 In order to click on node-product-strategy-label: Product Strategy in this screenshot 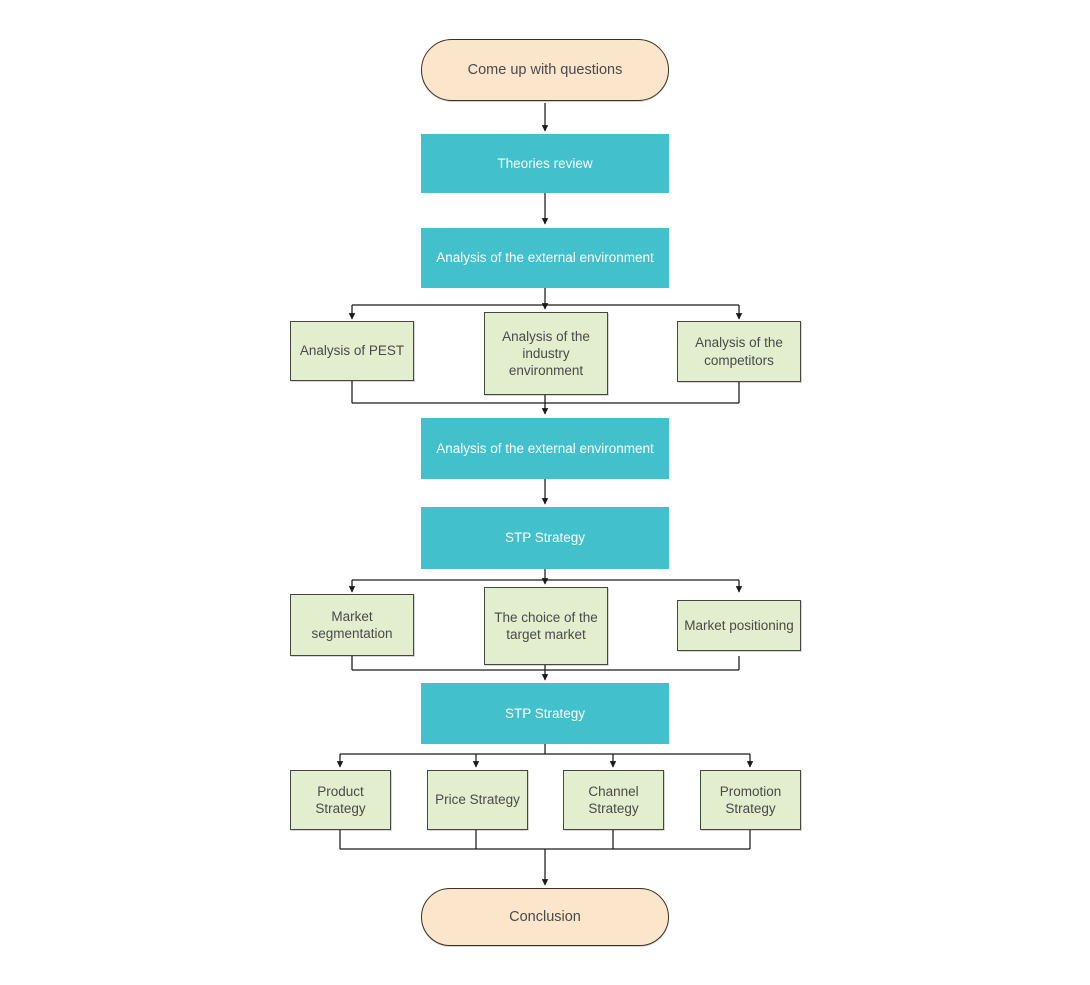, I will do `click(340, 799)`.